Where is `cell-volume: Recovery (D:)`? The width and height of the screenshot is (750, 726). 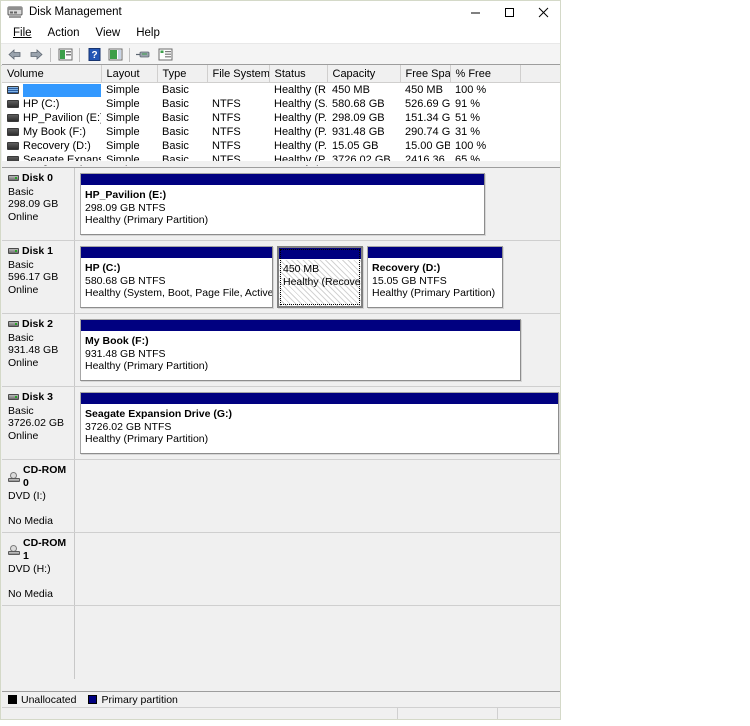
cell-volume: Recovery (D:) is located at coordinates (51, 146).